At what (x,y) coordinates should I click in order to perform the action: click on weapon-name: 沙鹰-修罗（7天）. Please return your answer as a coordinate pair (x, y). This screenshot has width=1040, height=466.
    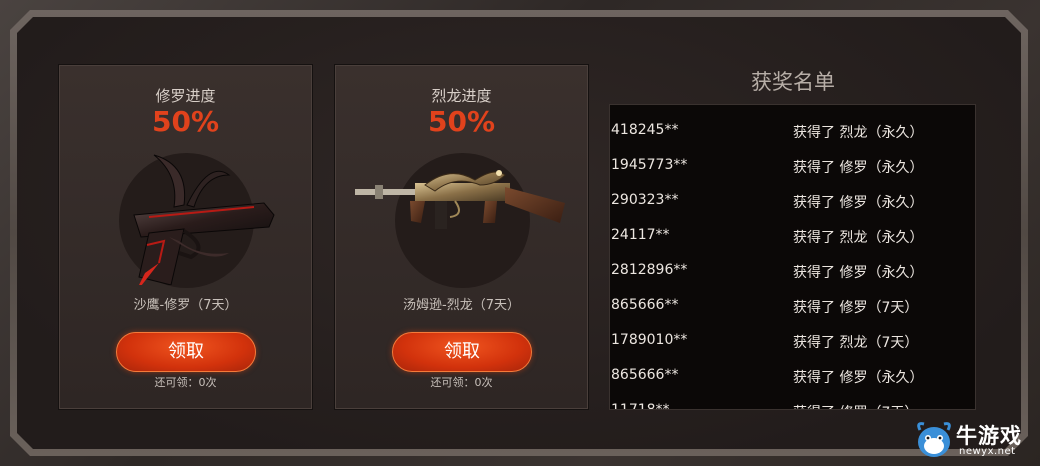
    Looking at the image, I should click on (185, 305).